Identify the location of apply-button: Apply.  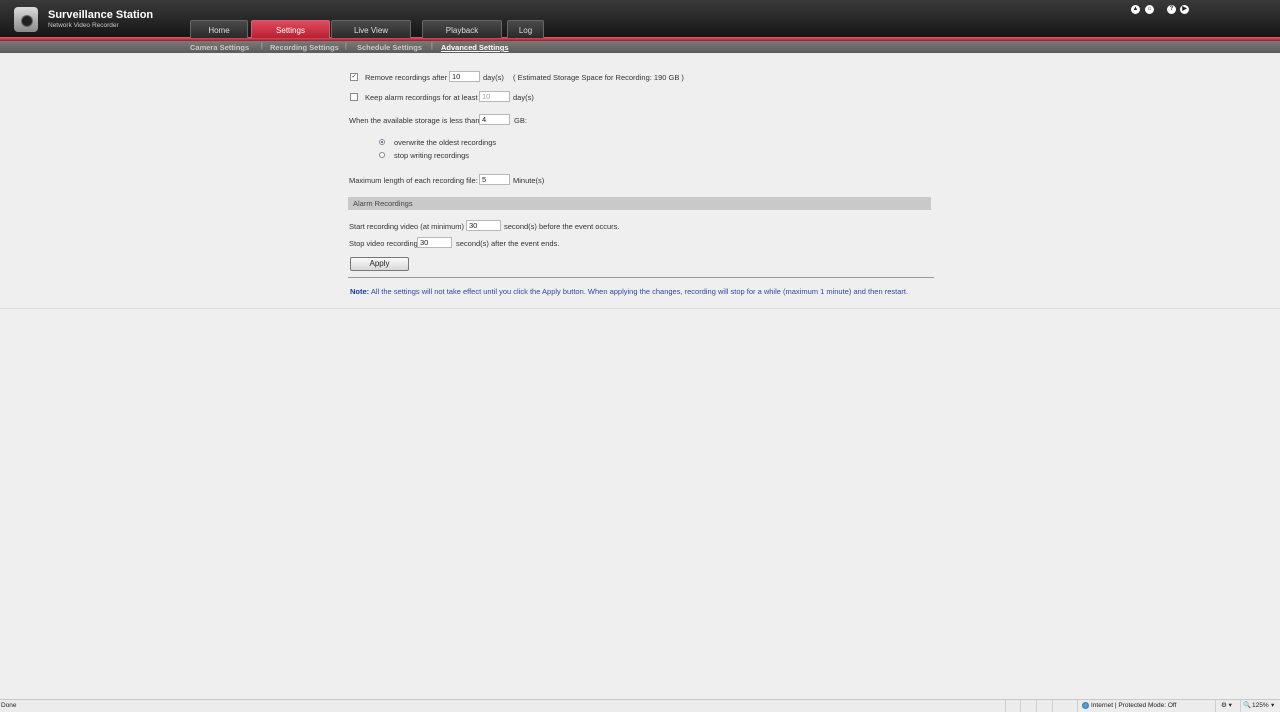
(379, 264).